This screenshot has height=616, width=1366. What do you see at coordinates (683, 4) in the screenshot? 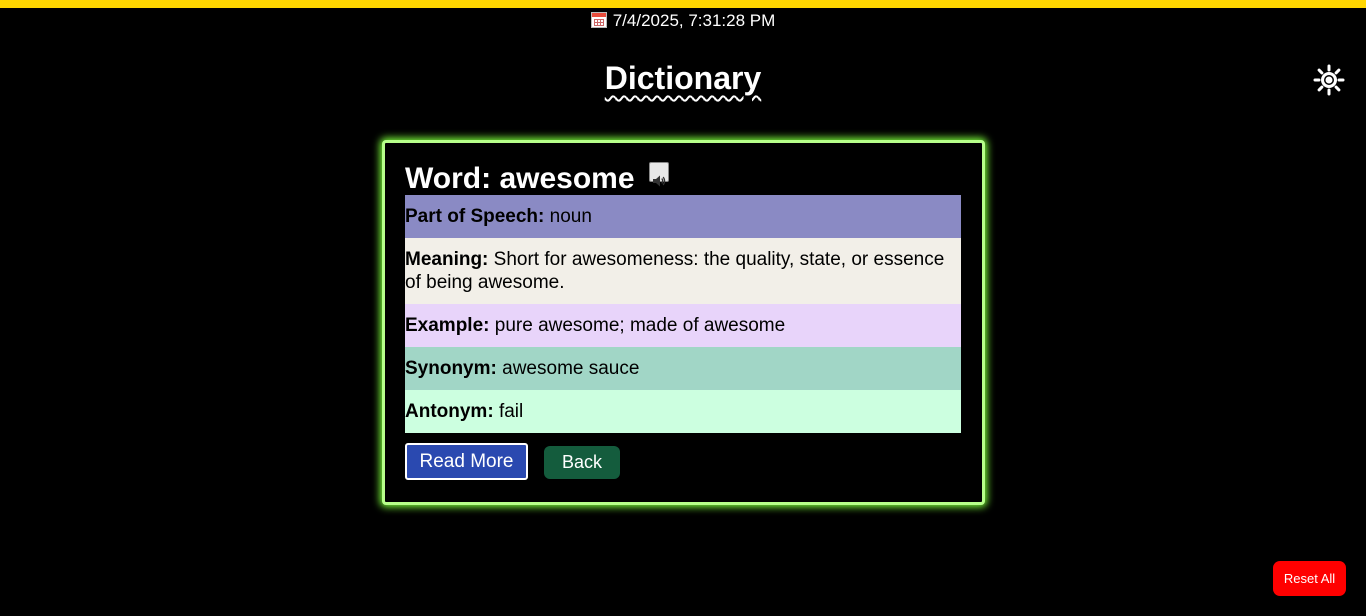
I see `top-accent-bar` at bounding box center [683, 4].